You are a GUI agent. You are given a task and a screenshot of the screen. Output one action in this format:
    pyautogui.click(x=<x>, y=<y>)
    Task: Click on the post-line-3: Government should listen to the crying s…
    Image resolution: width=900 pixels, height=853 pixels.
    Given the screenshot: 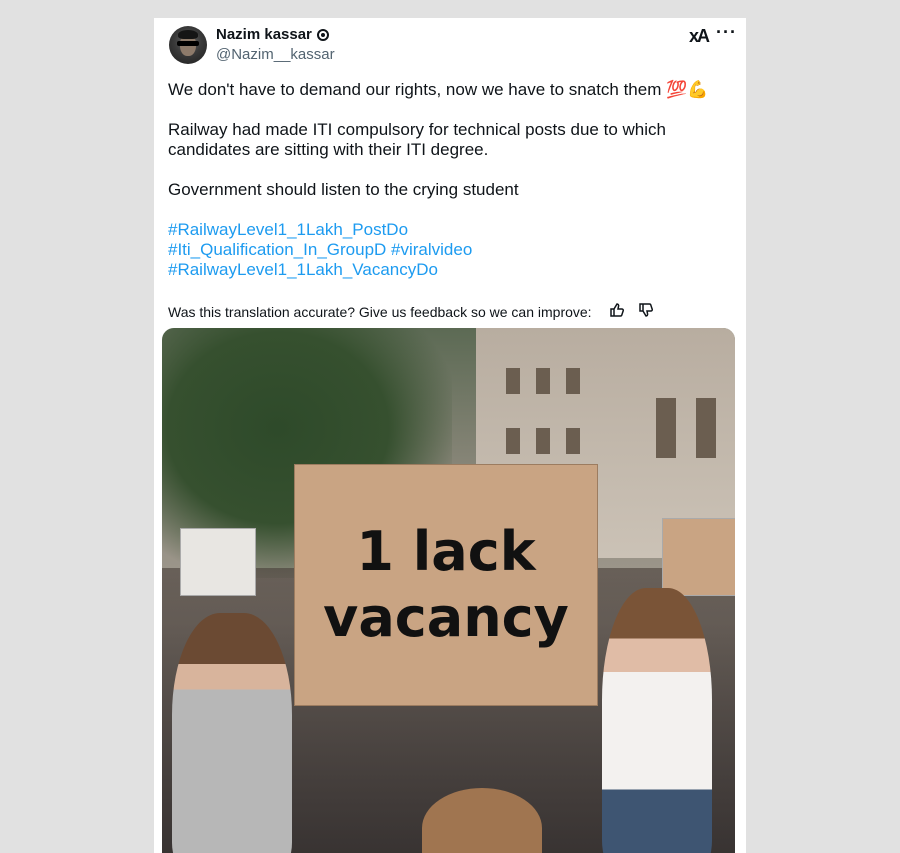 What is the action you would take?
    pyautogui.click(x=343, y=189)
    